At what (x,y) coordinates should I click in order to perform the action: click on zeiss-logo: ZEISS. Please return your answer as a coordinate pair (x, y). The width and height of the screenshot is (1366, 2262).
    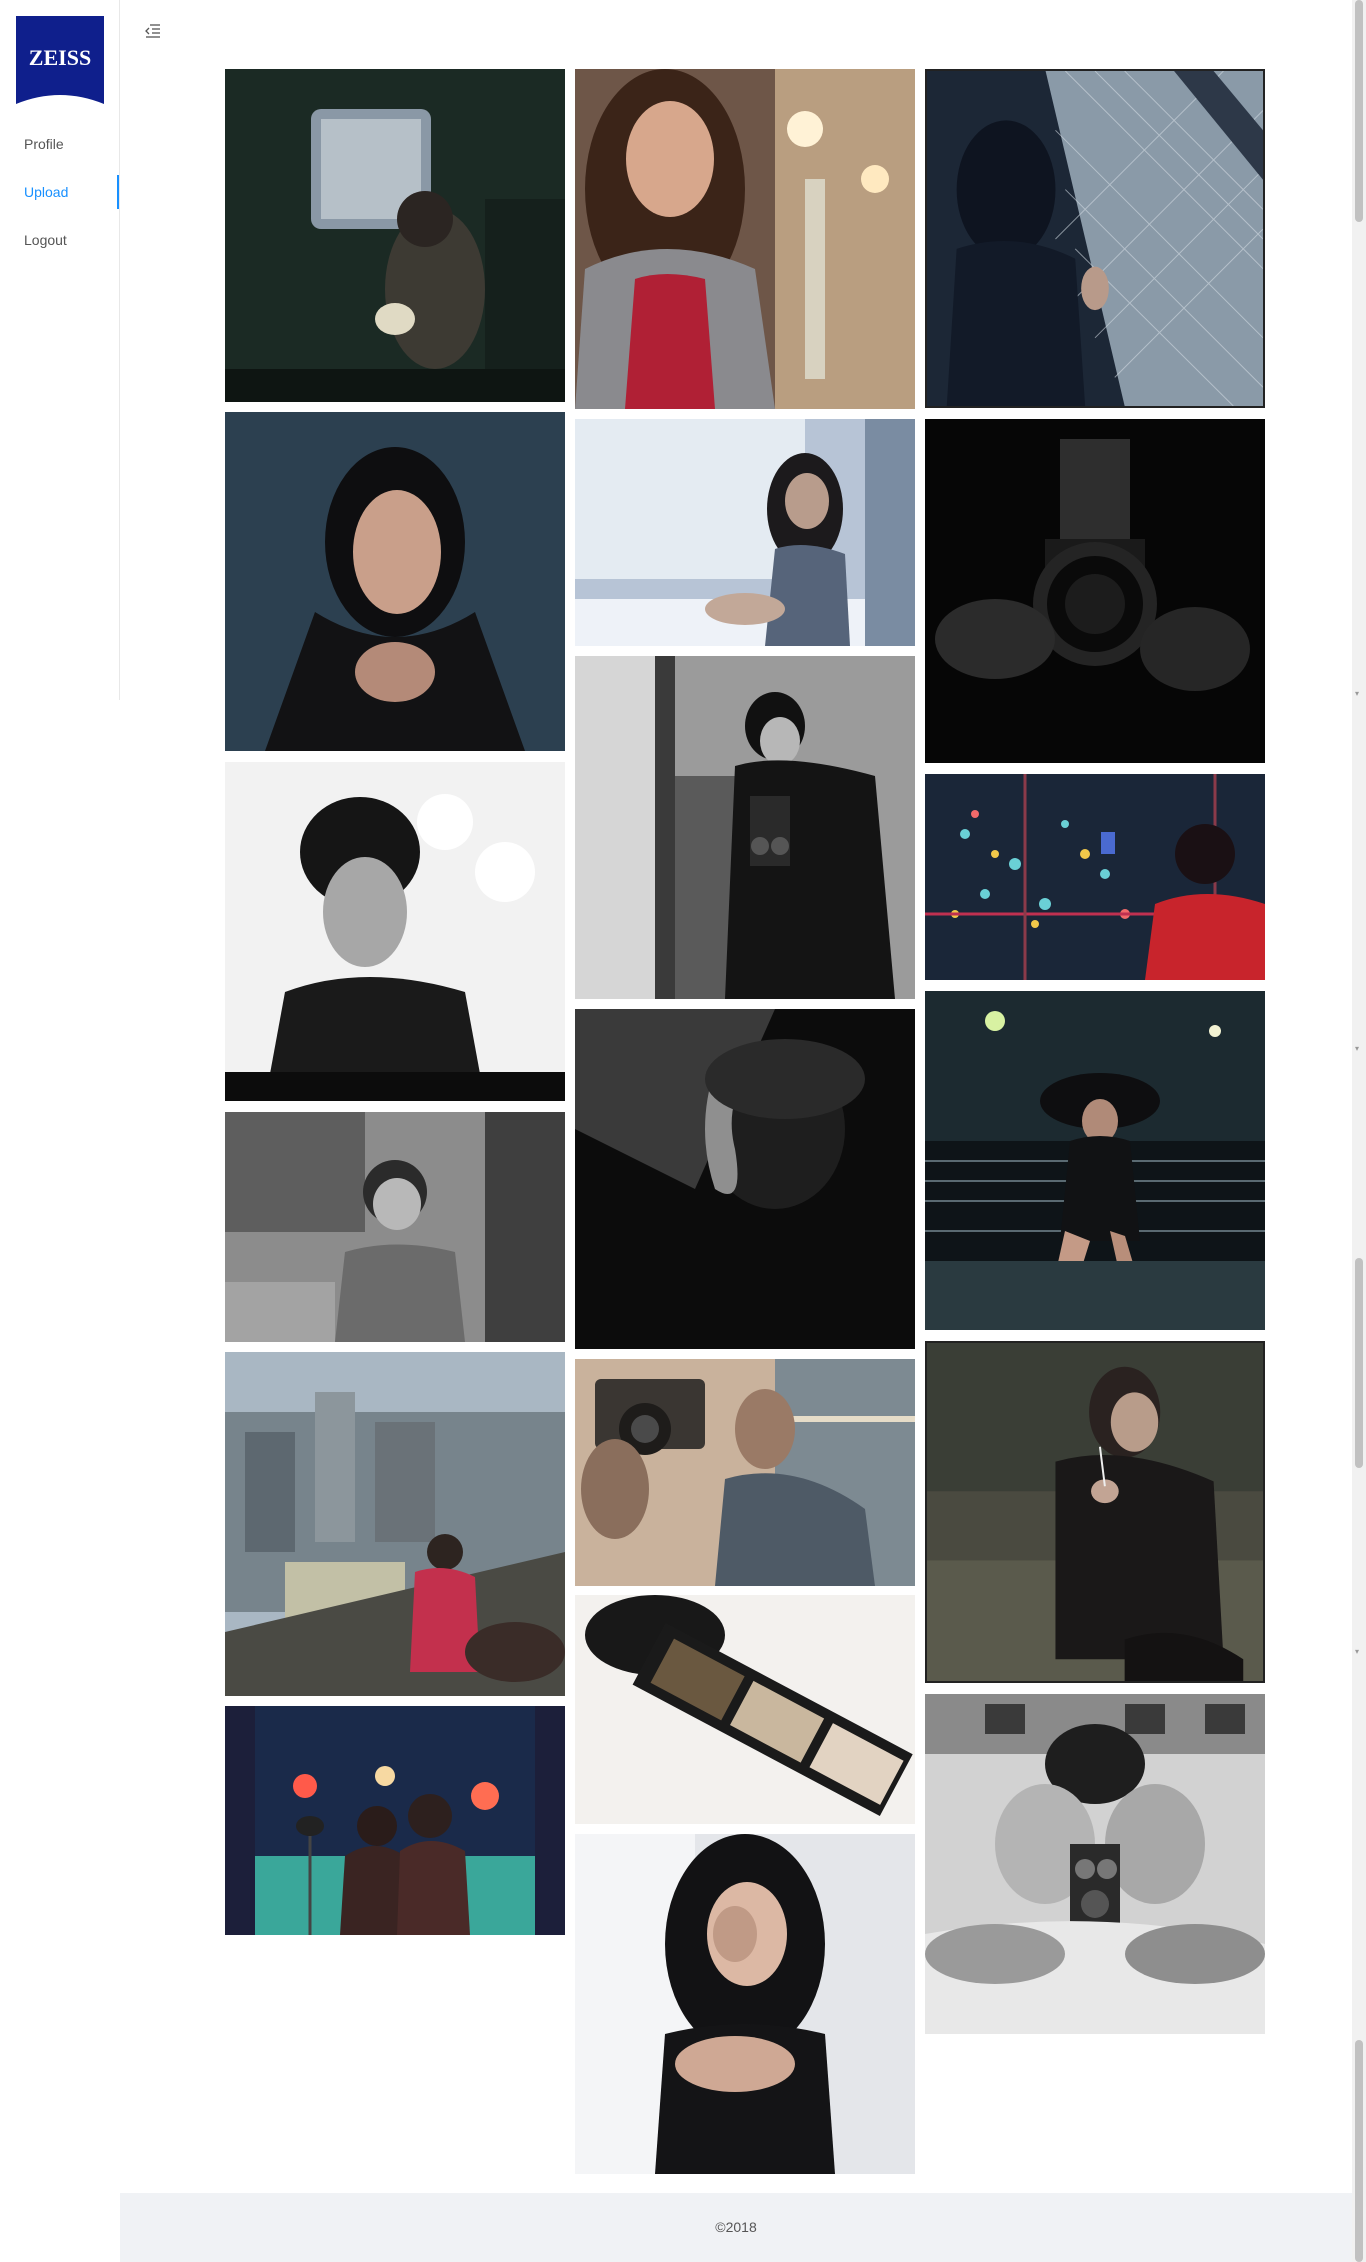
    Looking at the image, I should click on (60, 60).